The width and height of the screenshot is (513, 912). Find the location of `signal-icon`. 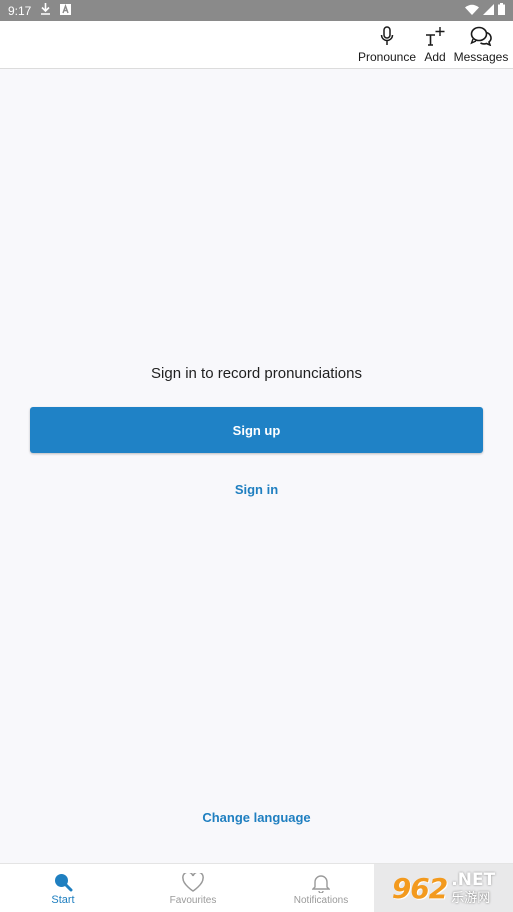

signal-icon is located at coordinates (488, 10).